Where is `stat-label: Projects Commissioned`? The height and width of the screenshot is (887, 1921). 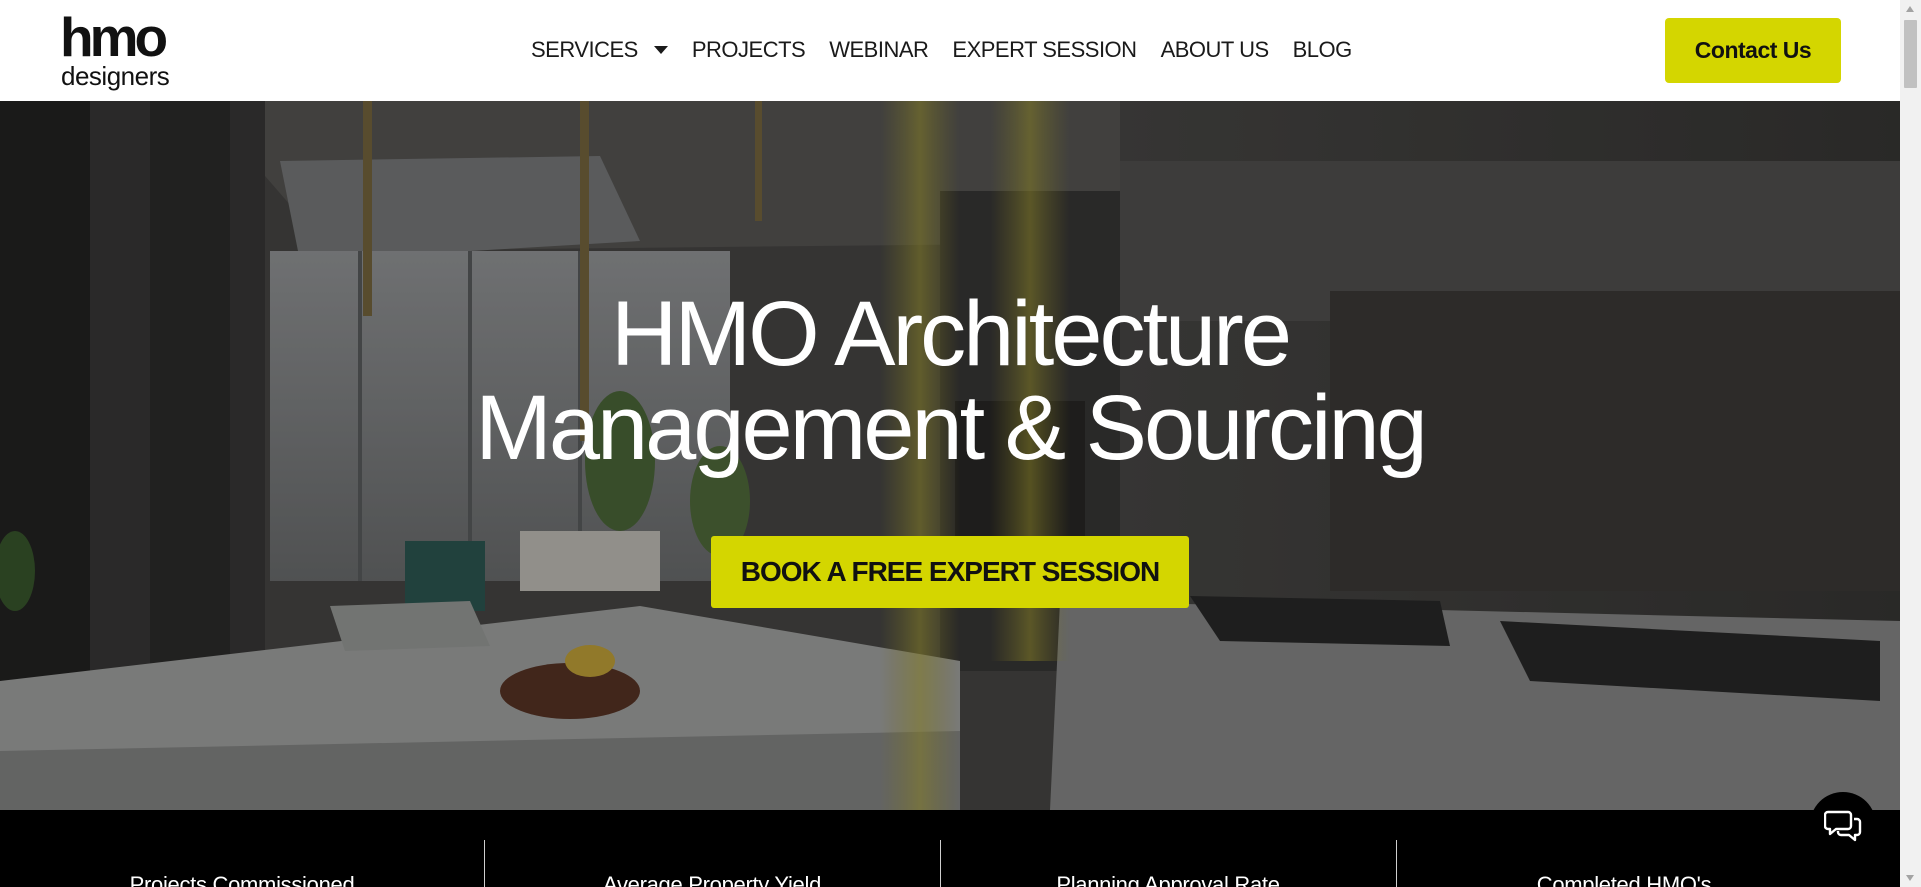 stat-label: Projects Commissioned is located at coordinates (242, 879).